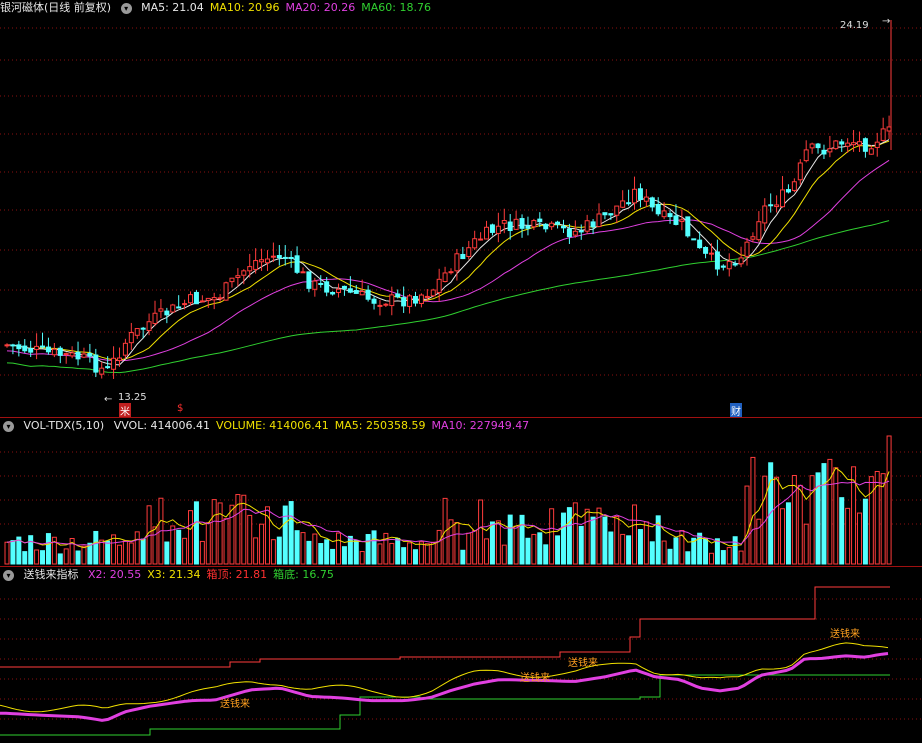 This screenshot has width=922, height=743. Describe the element at coordinates (108, 399) in the screenshot. I see `low-arrow: ←` at that location.